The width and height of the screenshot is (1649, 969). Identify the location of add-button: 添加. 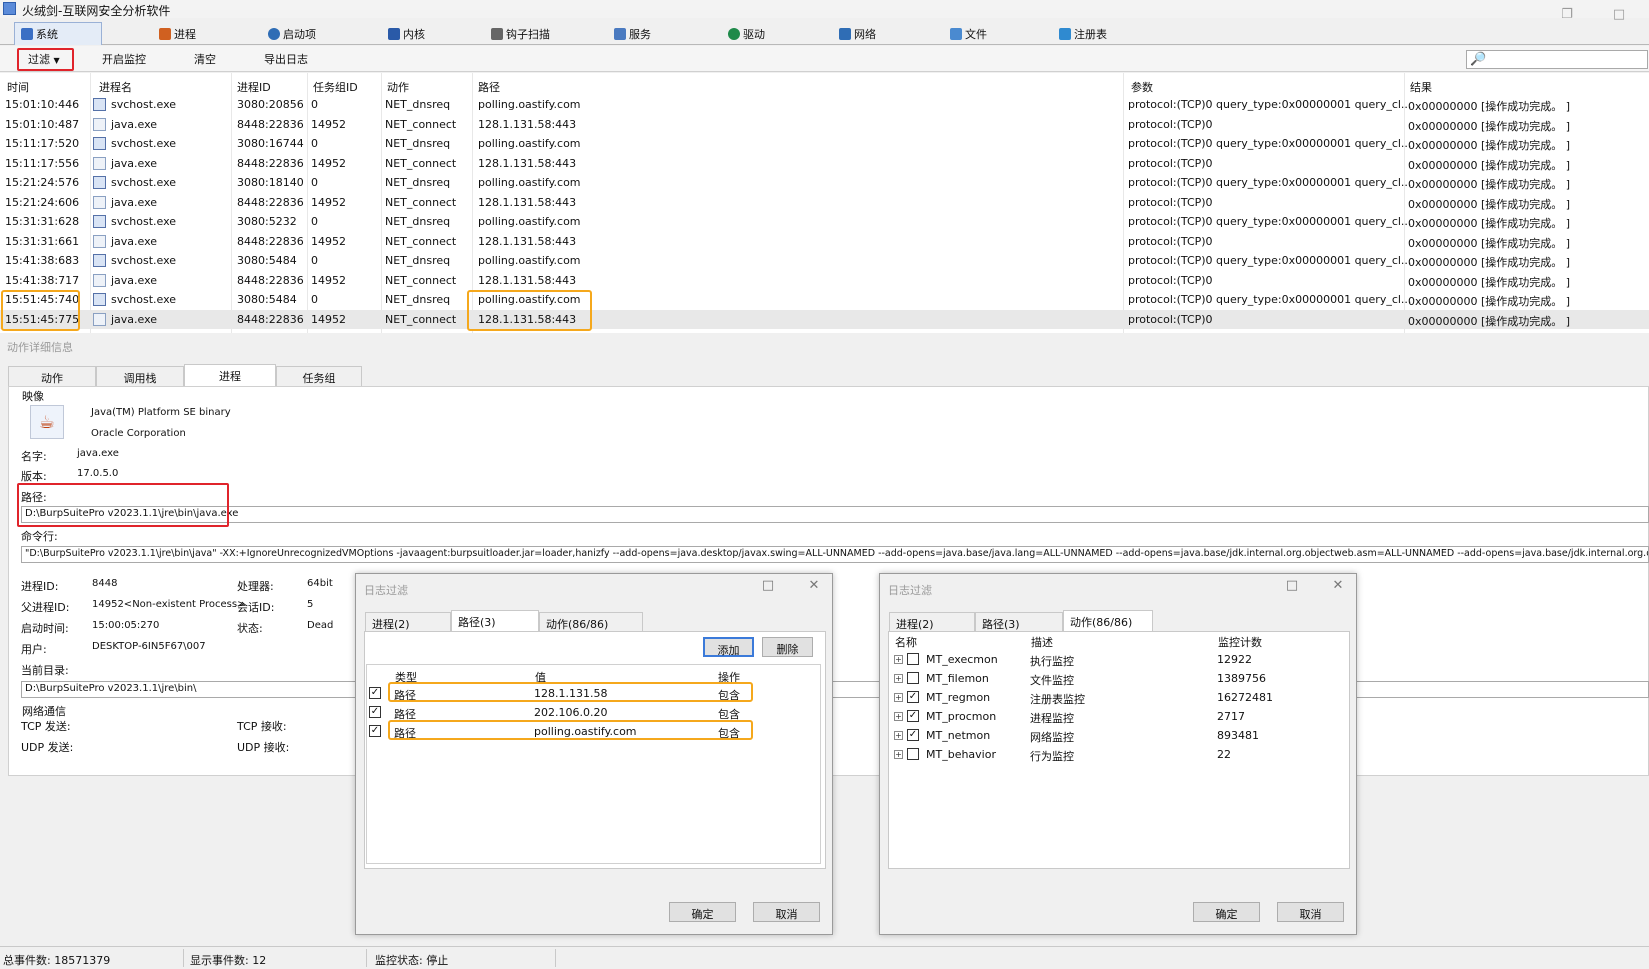
(728, 647).